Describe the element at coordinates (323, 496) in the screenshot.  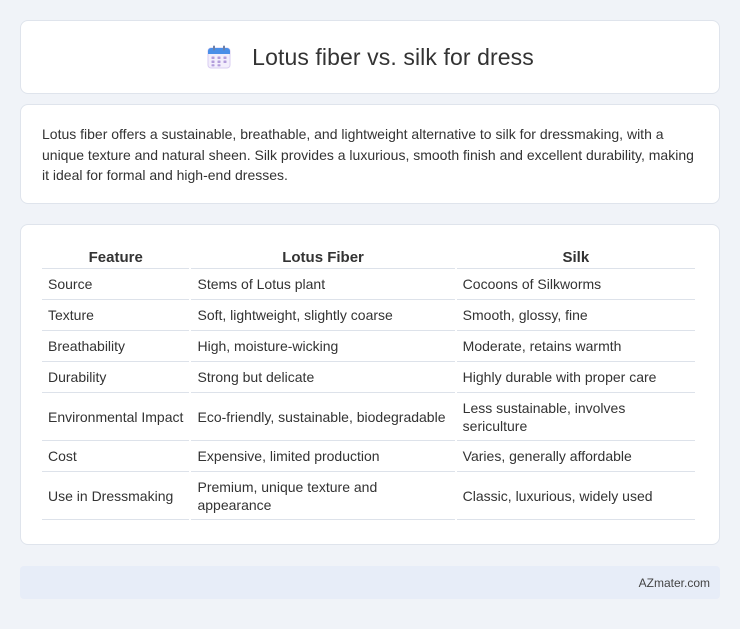
I see `lotus-cell: Premium, unique texture and appearance` at that location.